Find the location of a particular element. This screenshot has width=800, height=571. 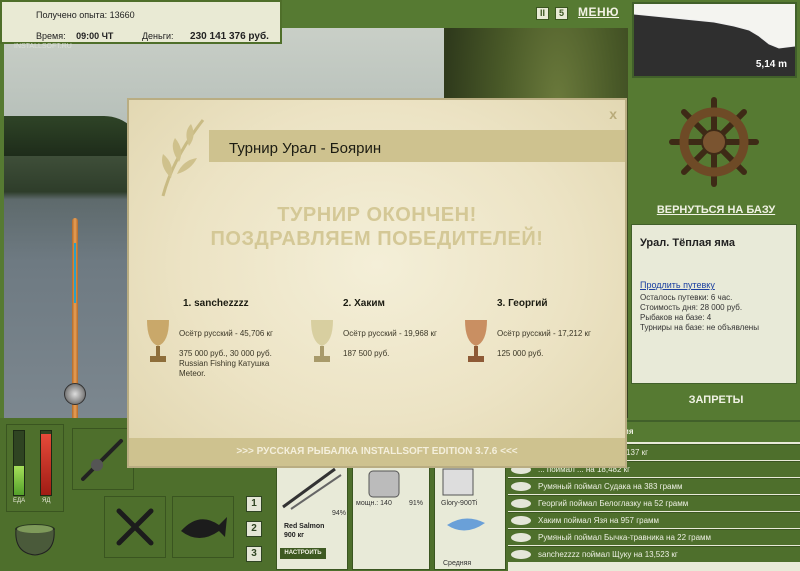

eat-button is located at coordinates (135, 527).